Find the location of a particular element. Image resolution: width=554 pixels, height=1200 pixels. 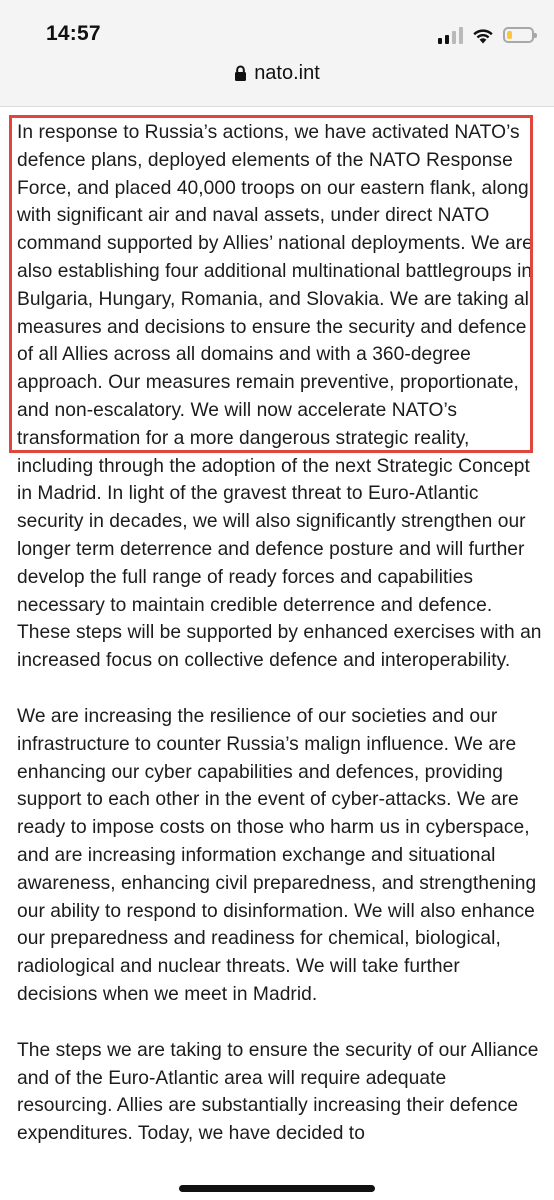

url-text: nato.int is located at coordinates (287, 72).